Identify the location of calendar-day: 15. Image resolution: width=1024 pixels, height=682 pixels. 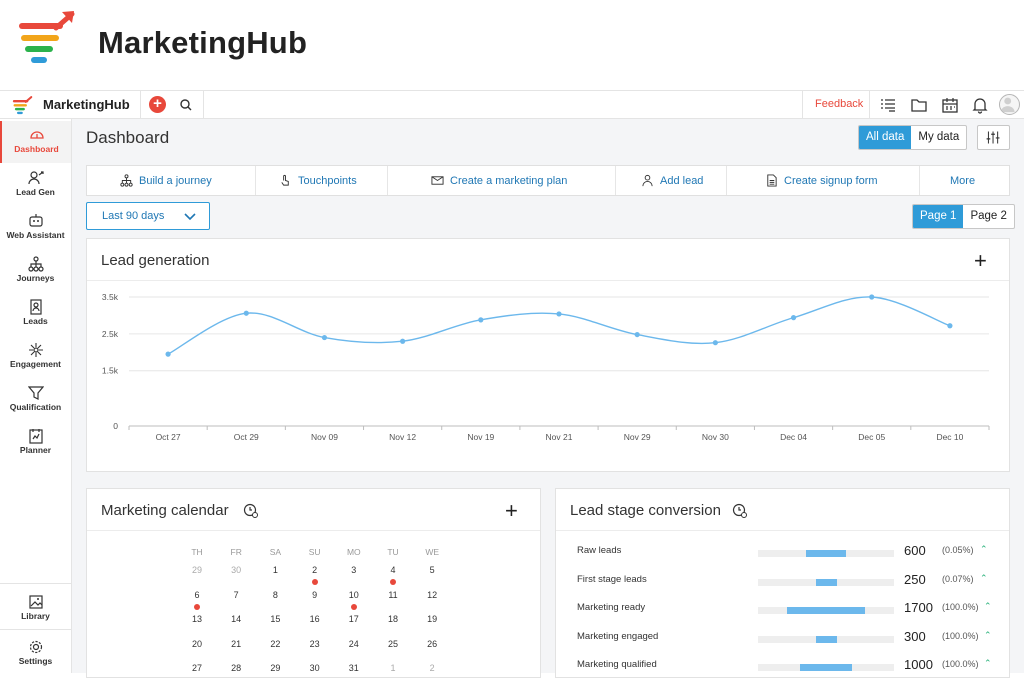
(275, 619).